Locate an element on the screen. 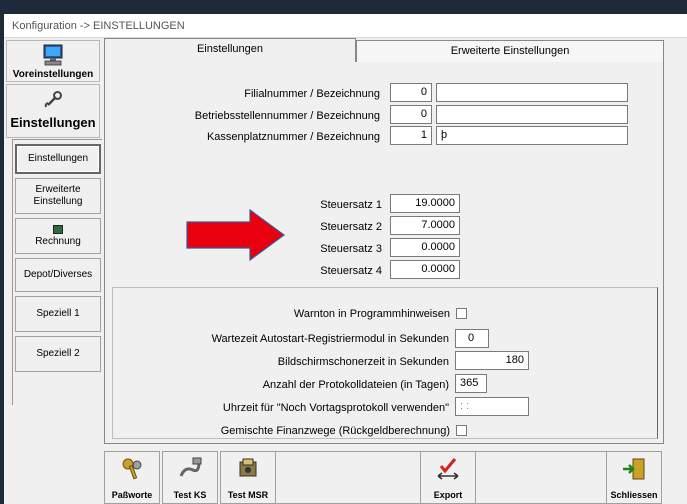 The width and height of the screenshot is (687, 504). warnton-checkbox is located at coordinates (461, 313).